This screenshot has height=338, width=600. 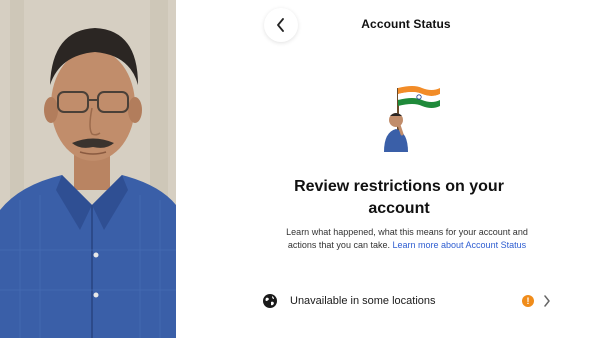 I want to click on back-button, so click(x=281, y=25).